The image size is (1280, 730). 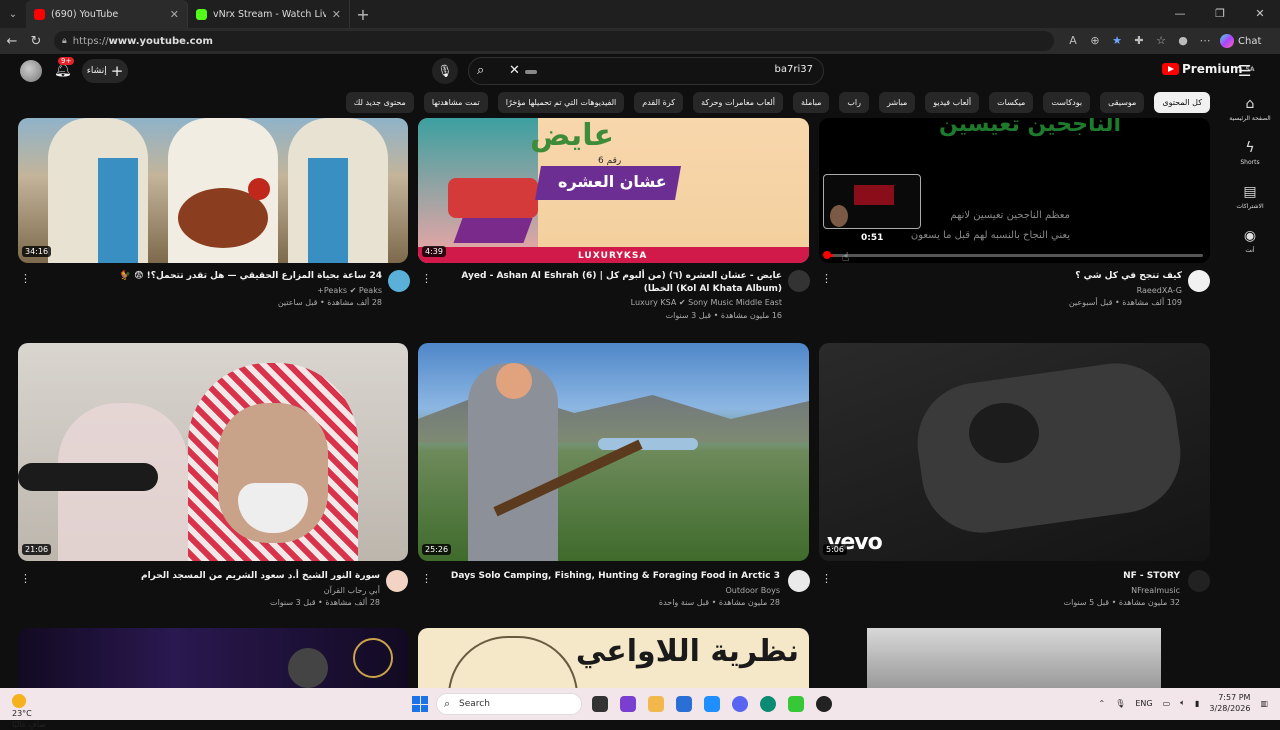 What do you see at coordinates (210, 590) in the screenshot?
I see `channel-name: أبي رحاب القرآن` at bounding box center [210, 590].